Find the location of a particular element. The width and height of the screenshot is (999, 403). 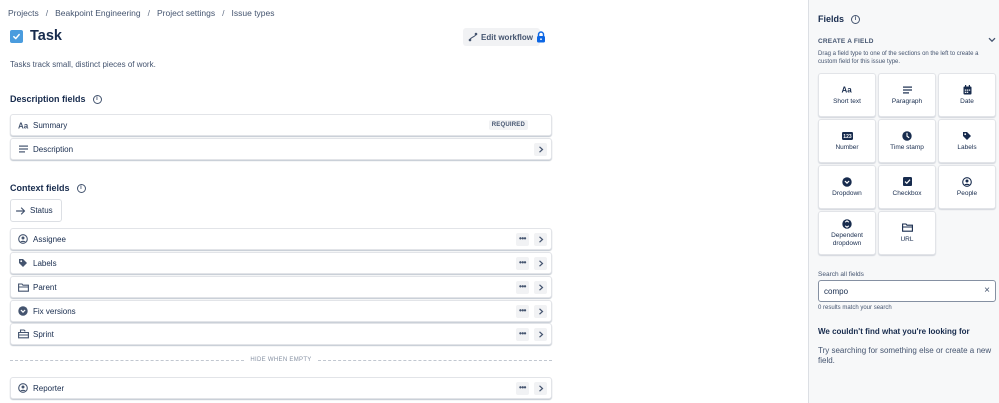

status-field: Status is located at coordinates (36, 210).